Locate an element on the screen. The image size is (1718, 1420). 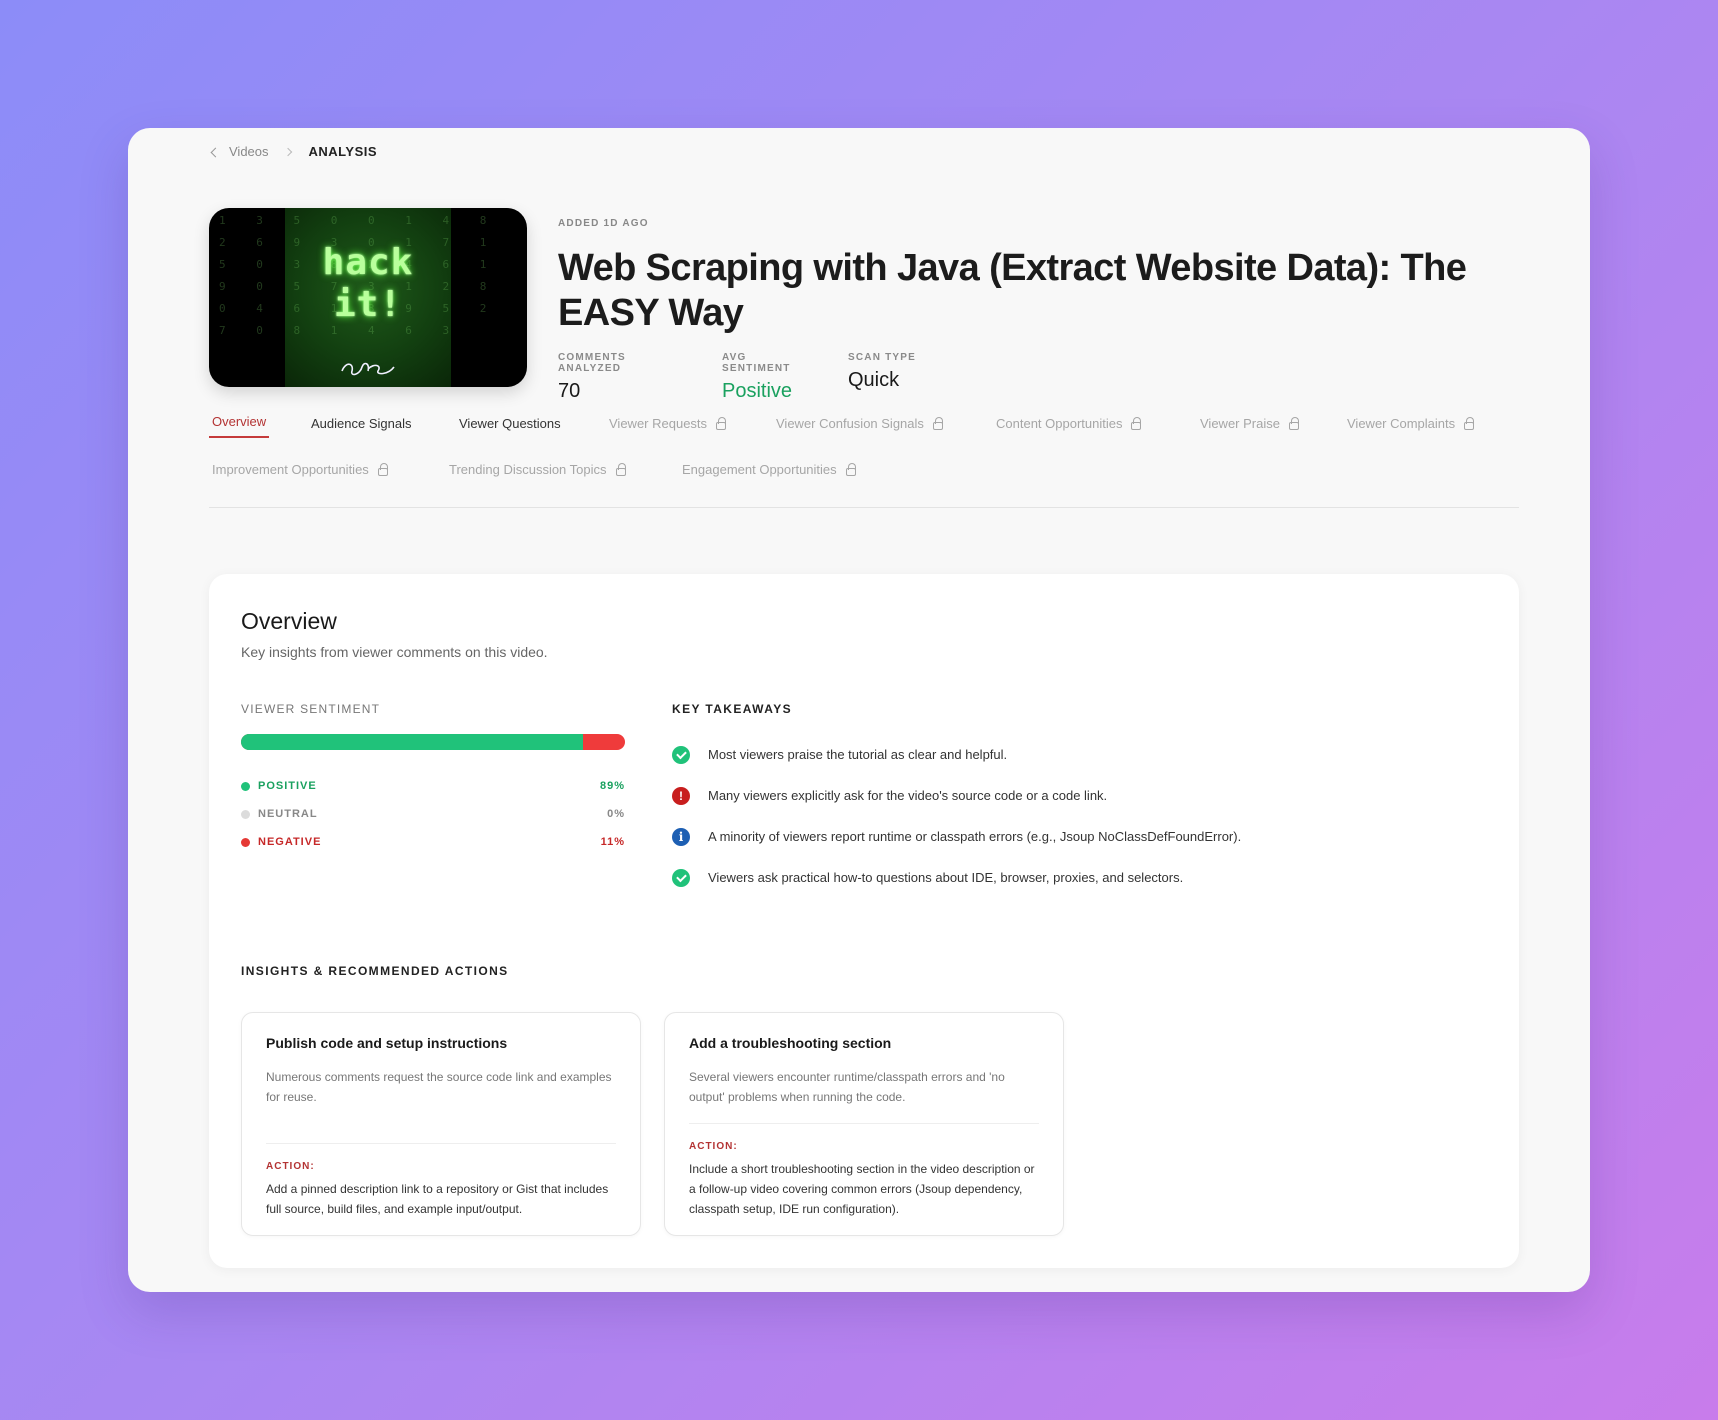
stat-value: 70 is located at coordinates (569, 391).